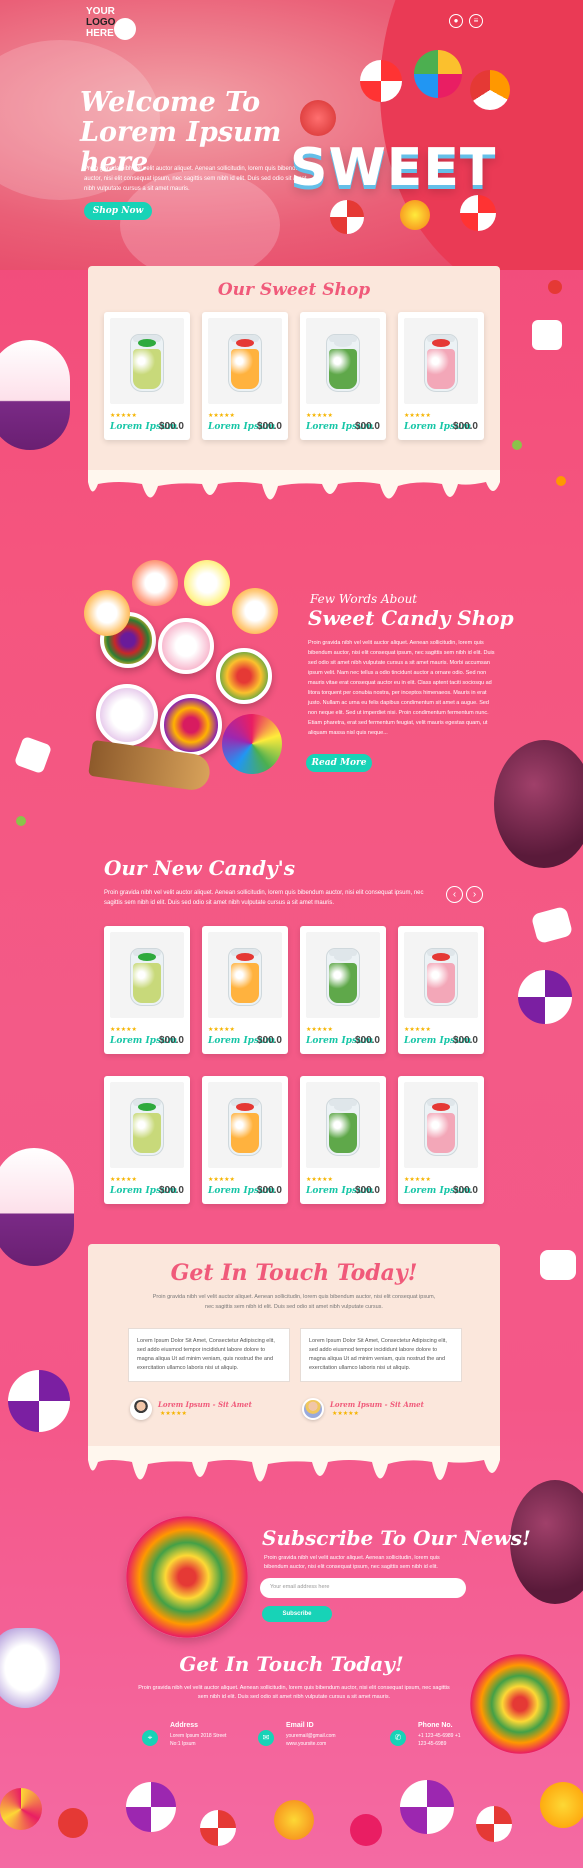 This screenshot has height=1868, width=583. Describe the element at coordinates (396, 1538) in the screenshot. I see `subscribe-title: Subscribe To Our News!` at that location.